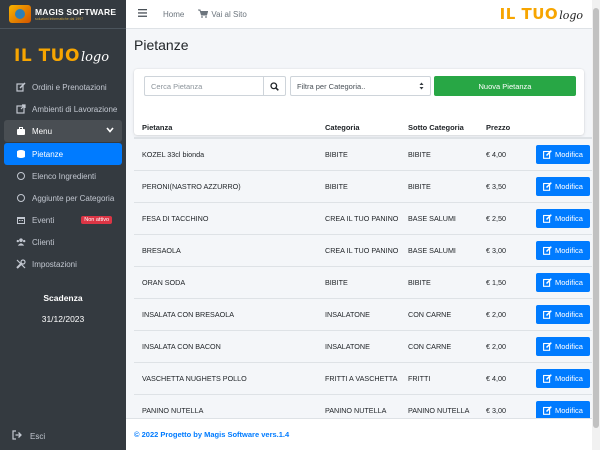 The height and width of the screenshot is (450, 600). I want to click on dish-name-cell: KOZEL 33cl bionda, so click(225, 153).